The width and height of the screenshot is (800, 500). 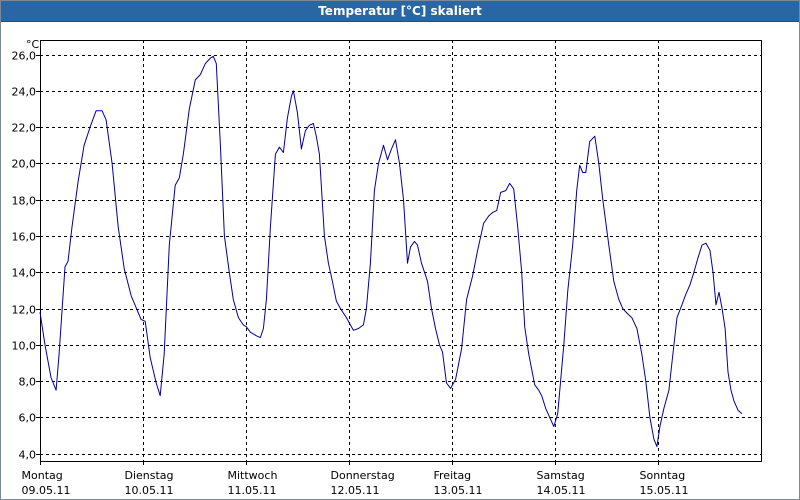 What do you see at coordinates (24, 92) in the screenshot?
I see `y-tick-label: 24,0` at bounding box center [24, 92].